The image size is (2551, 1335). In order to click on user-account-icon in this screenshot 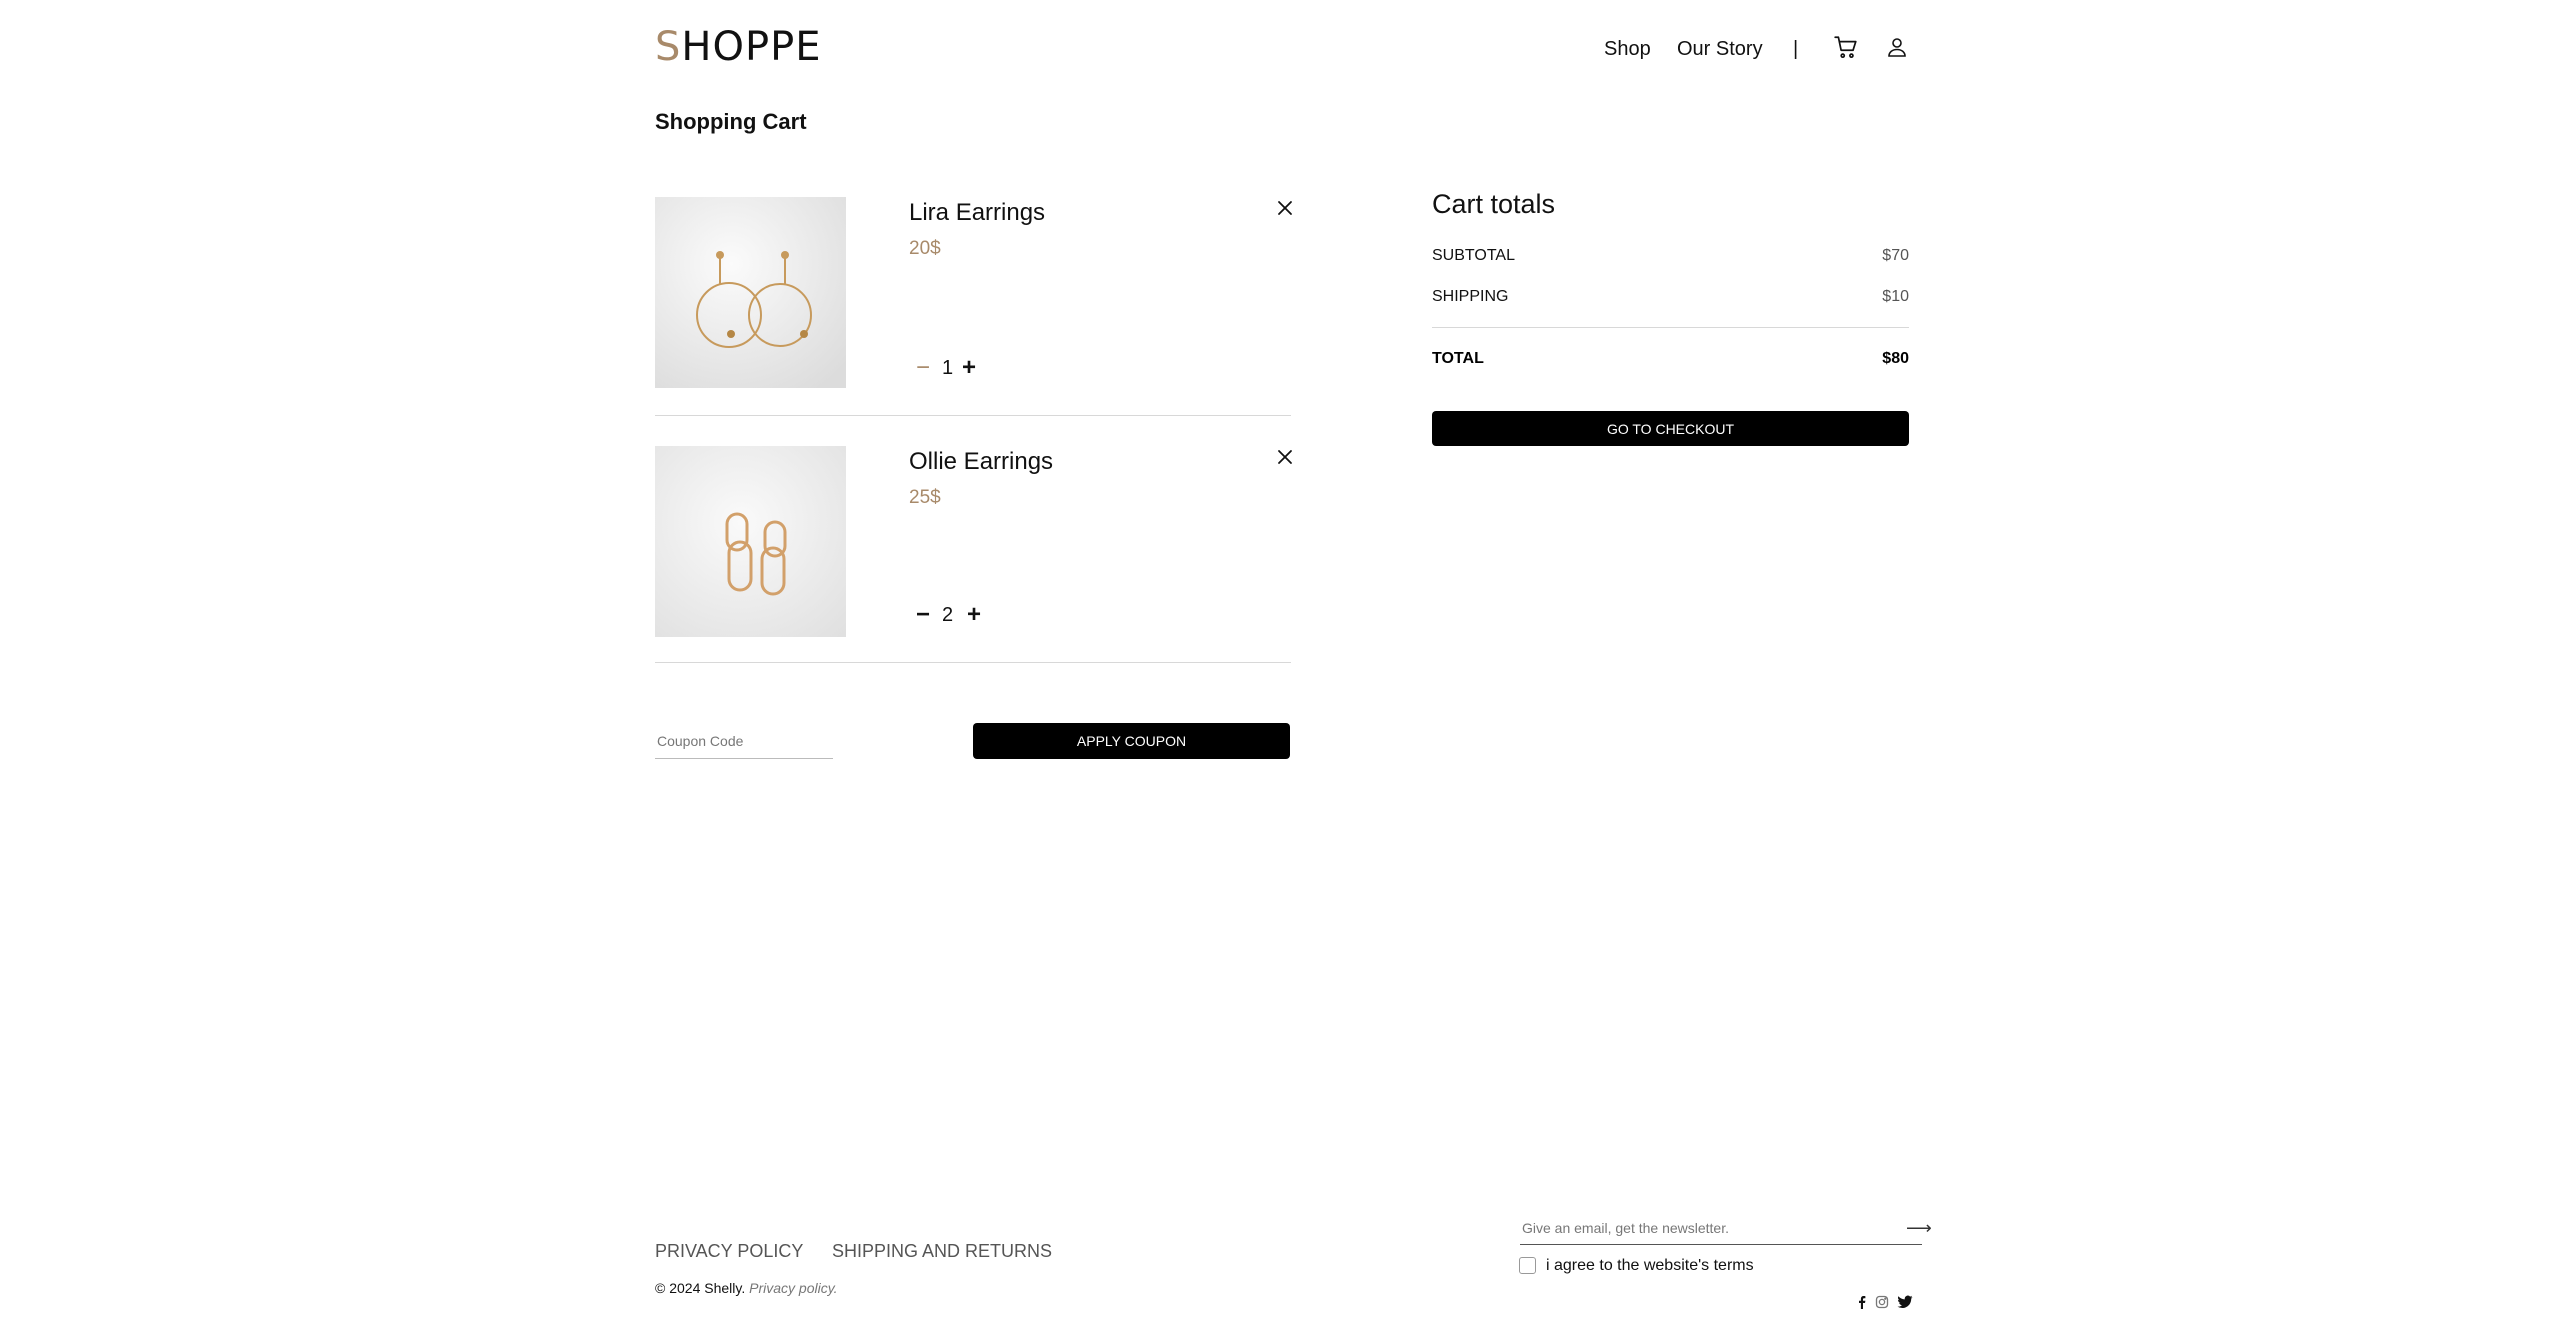, I will do `click(1897, 47)`.